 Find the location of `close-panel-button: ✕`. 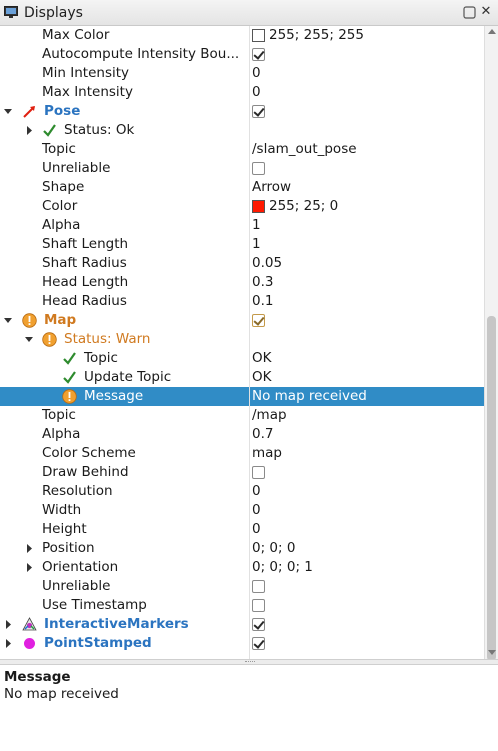

close-panel-button: ✕ is located at coordinates (486, 12).